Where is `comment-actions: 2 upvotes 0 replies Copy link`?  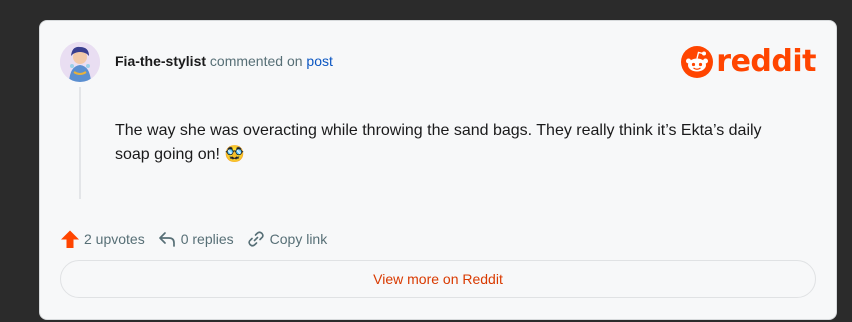
comment-actions: 2 upvotes 0 replies Copy link is located at coordinates (199, 239).